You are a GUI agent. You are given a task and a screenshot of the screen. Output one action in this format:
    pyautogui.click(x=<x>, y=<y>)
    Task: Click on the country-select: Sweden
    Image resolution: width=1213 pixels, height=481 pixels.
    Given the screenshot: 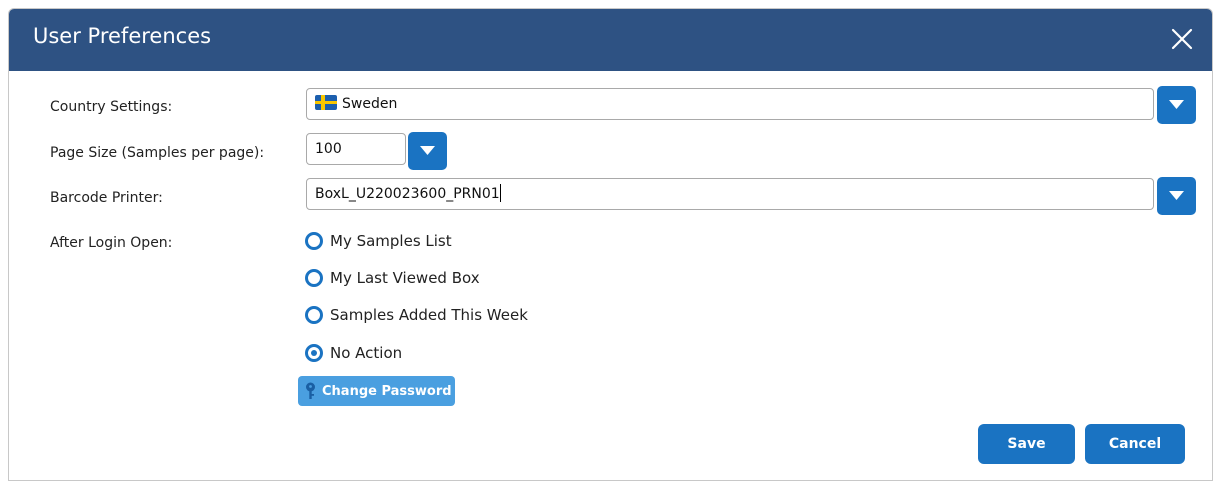 What is the action you would take?
    pyautogui.click(x=730, y=104)
    